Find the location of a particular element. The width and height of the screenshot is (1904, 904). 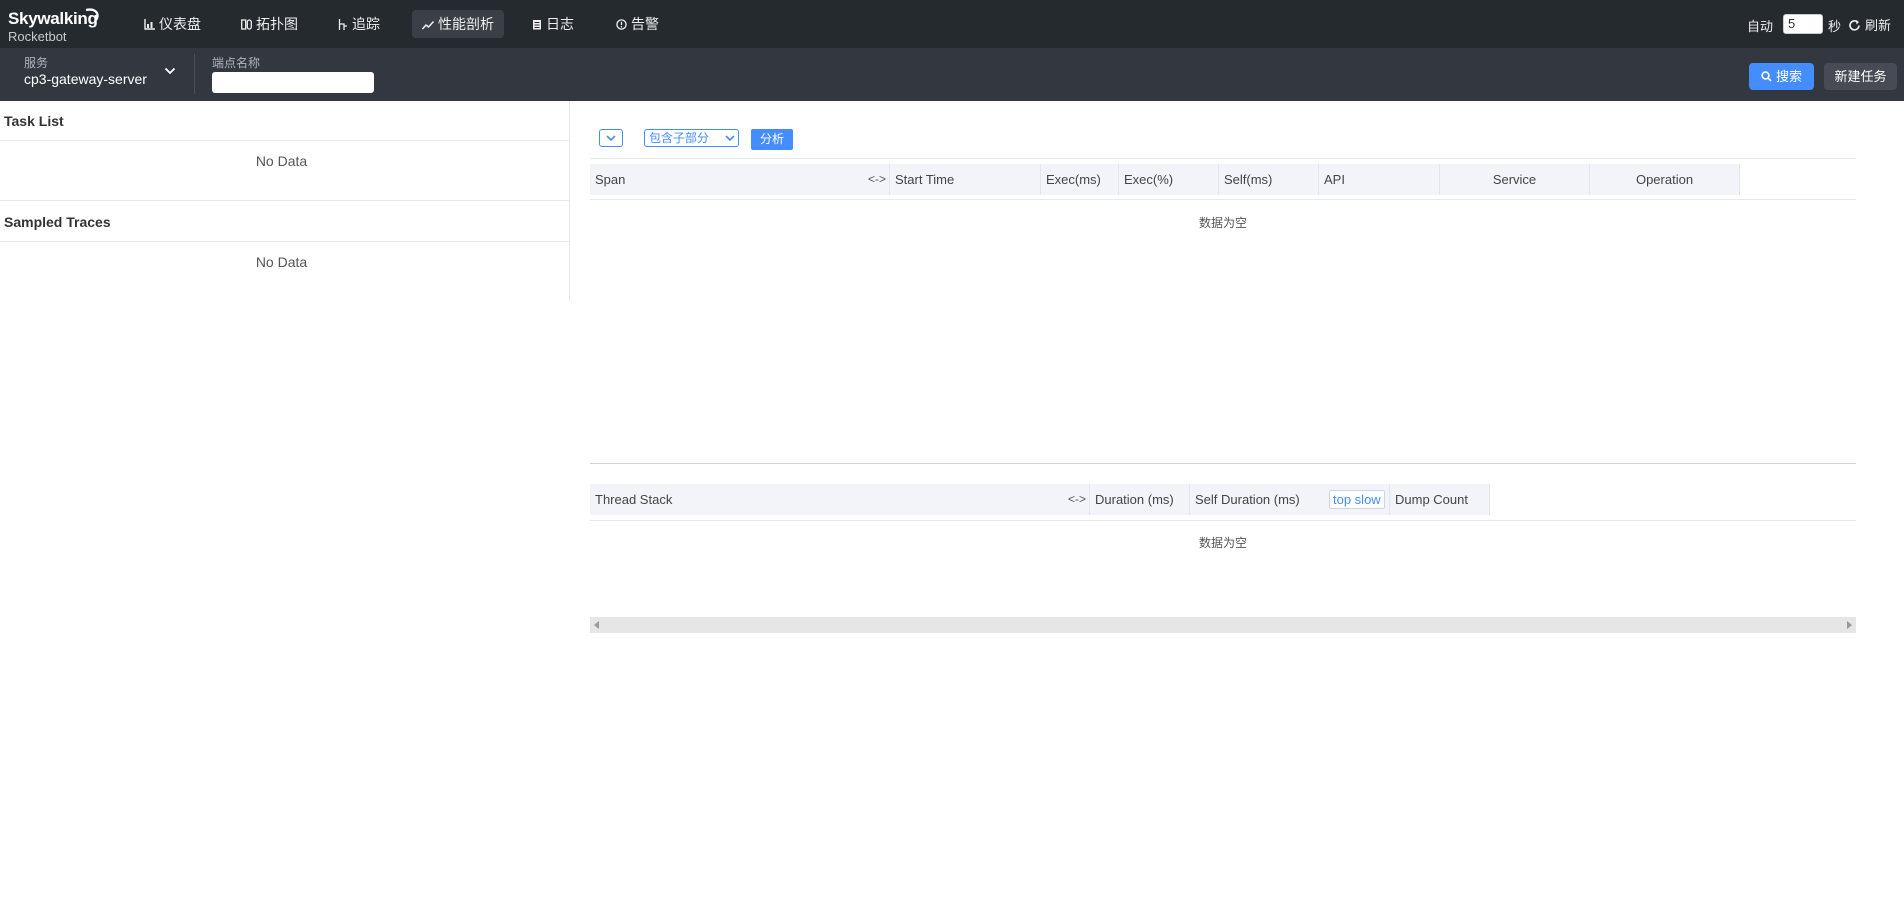

interval-unit-label: 秒 is located at coordinates (1835, 26).